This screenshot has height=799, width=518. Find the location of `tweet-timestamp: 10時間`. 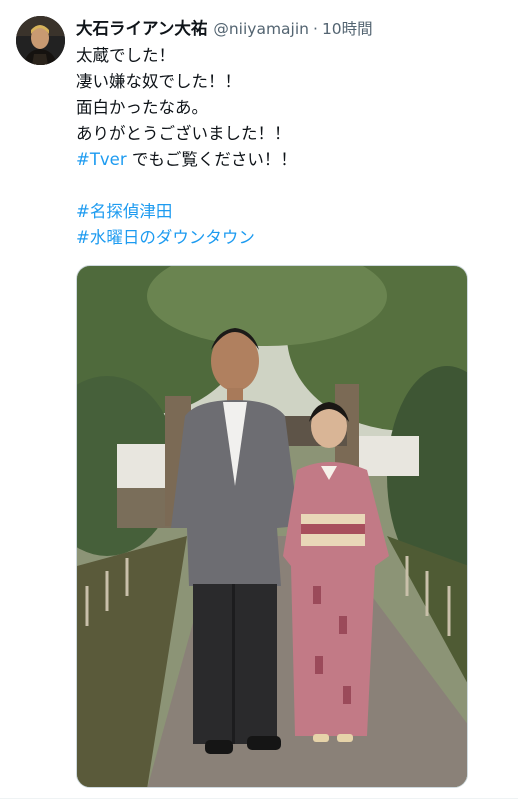

tweet-timestamp: 10時間 is located at coordinates (347, 29).